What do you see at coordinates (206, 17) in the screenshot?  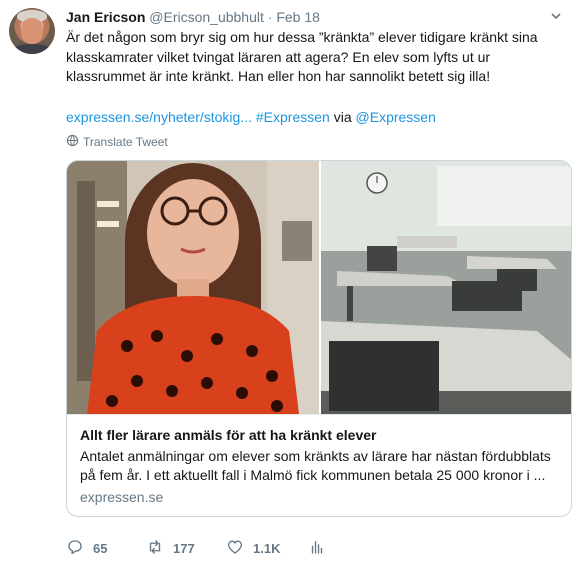 I see `author-handle: @Ericson_ubbhult` at bounding box center [206, 17].